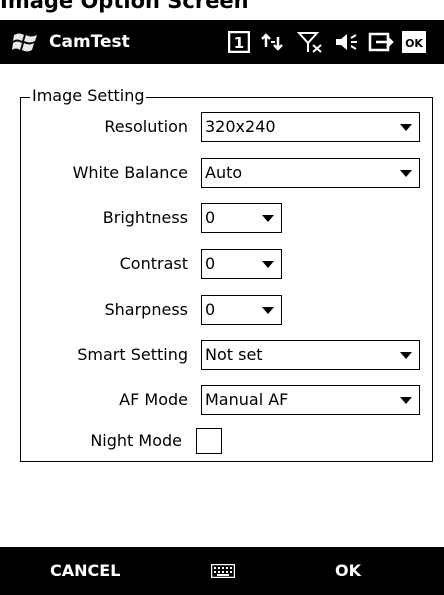 Image resolution: width=444 pixels, height=595 pixels. I want to click on brightness-select: 0, so click(241, 218).